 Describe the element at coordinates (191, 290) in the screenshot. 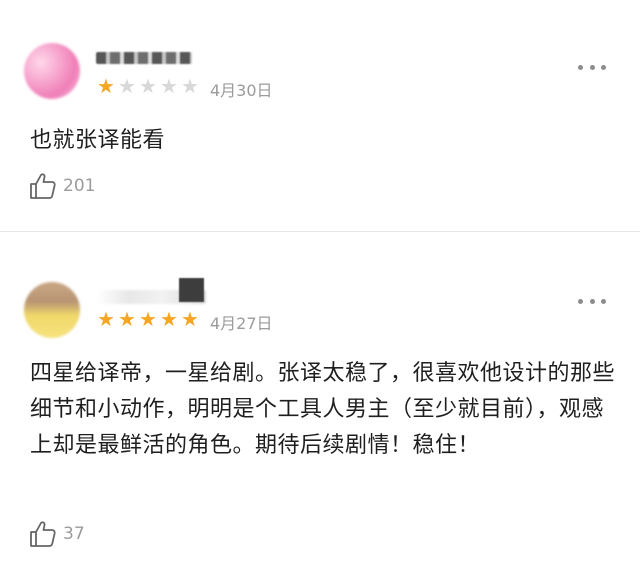

I see `redaction-block` at that location.